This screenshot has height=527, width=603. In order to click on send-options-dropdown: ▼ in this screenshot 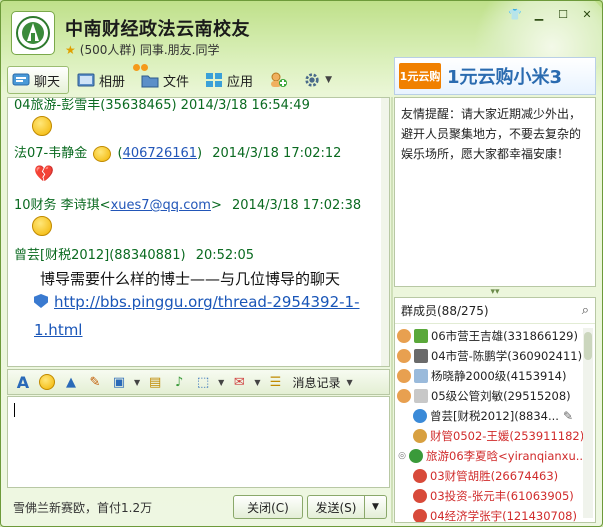, I will do `click(376, 507)`.